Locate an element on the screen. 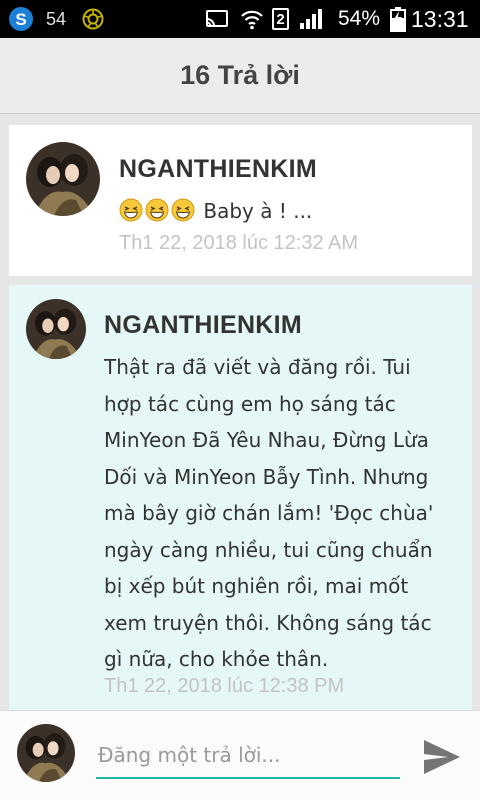 Image resolution: width=480 pixels, height=800 pixels. app-header: 16 Trả lời is located at coordinates (240, 76).